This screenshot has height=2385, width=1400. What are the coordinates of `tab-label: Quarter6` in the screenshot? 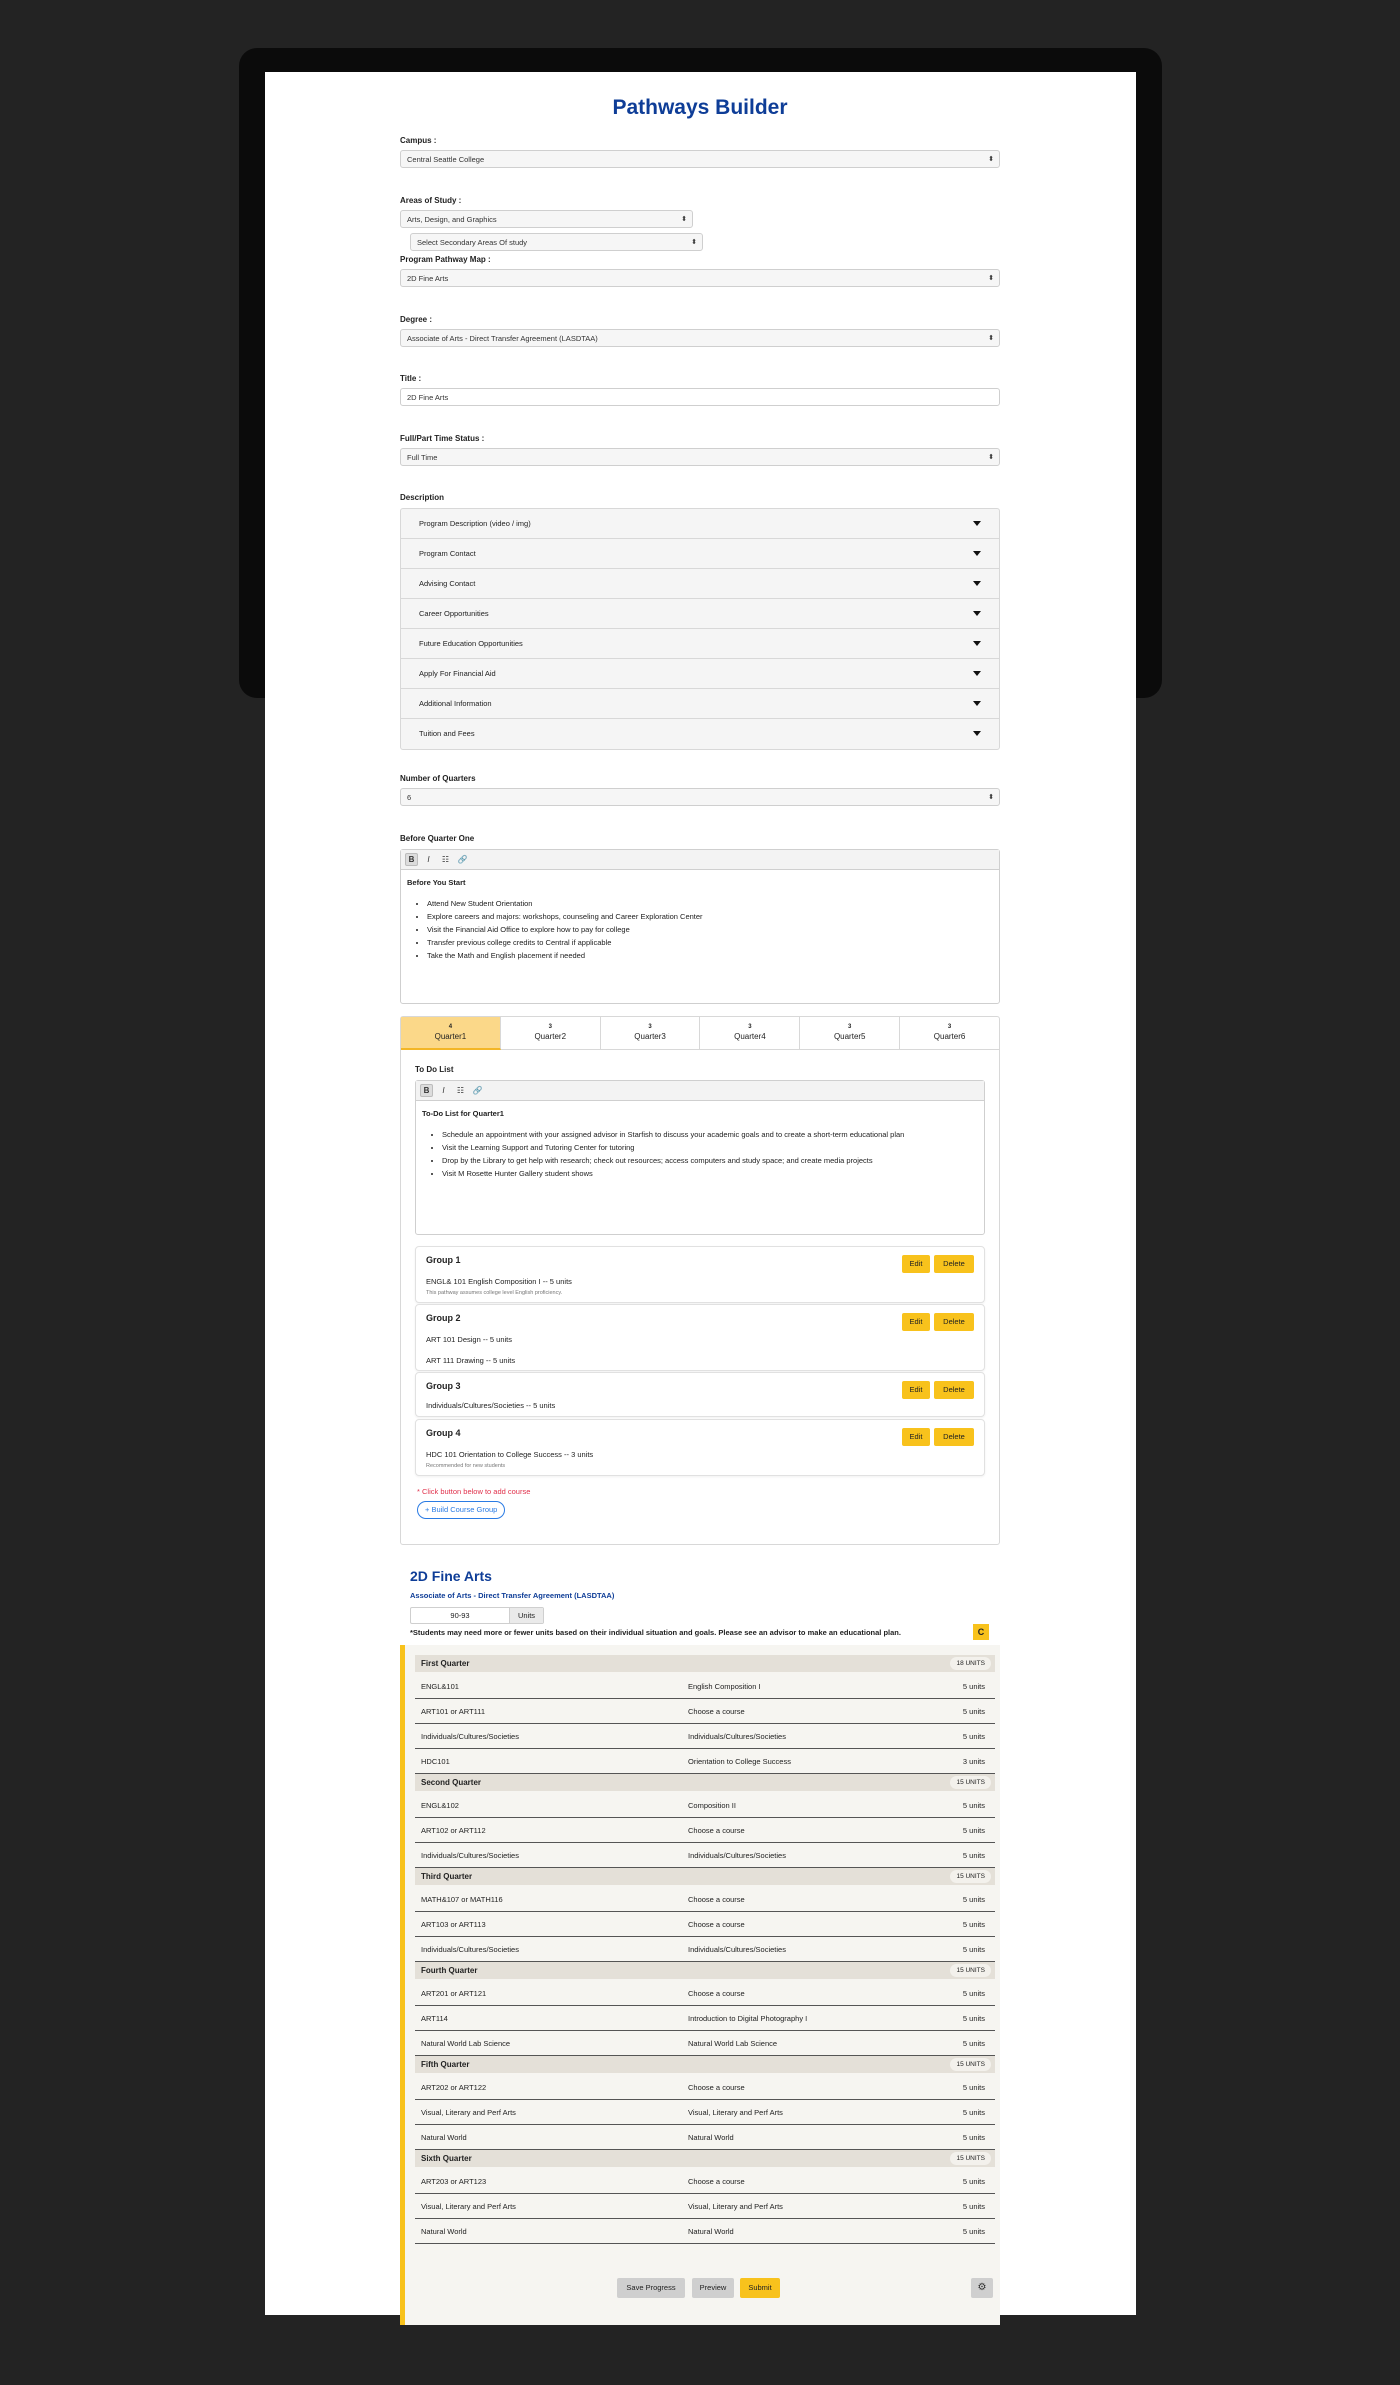 It's located at (949, 1036).